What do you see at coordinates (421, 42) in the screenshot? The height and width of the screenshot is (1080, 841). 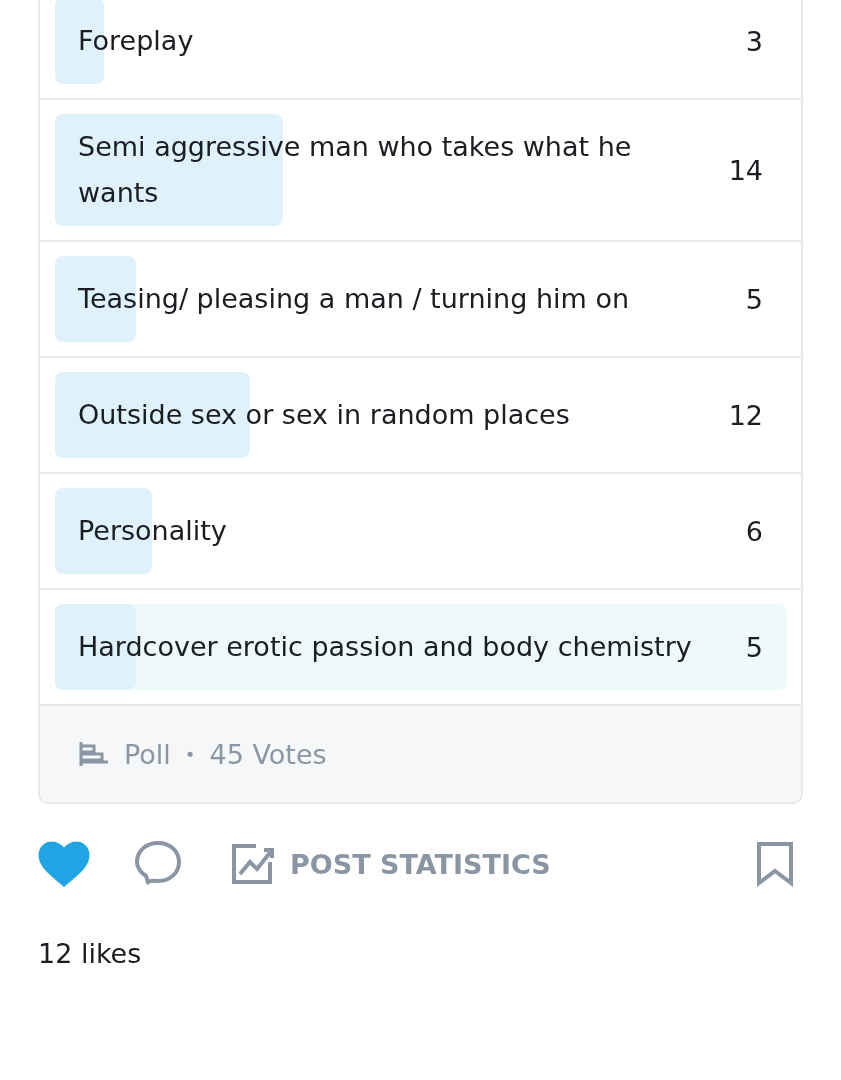 I see `poll-option: Foreplay 3` at bounding box center [421, 42].